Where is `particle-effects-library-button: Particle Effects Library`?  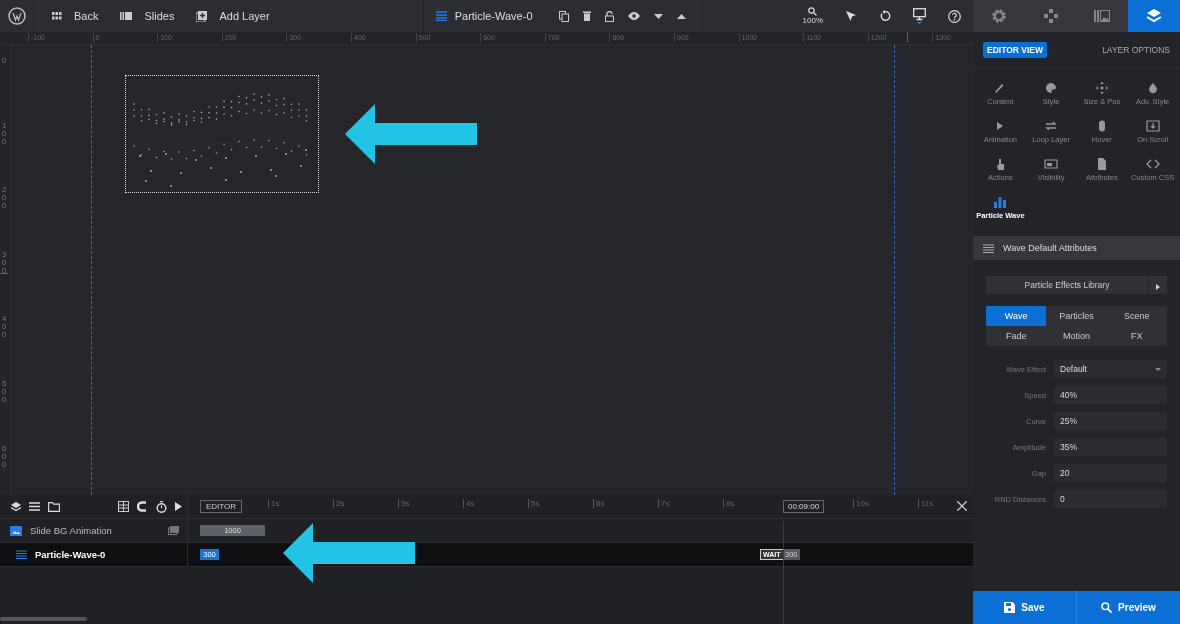 particle-effects-library-button: Particle Effects Library is located at coordinates (1067, 285).